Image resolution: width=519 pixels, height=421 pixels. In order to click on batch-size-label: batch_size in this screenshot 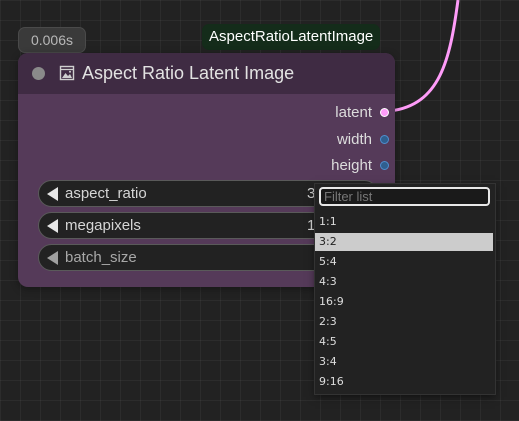, I will do `click(101, 257)`.